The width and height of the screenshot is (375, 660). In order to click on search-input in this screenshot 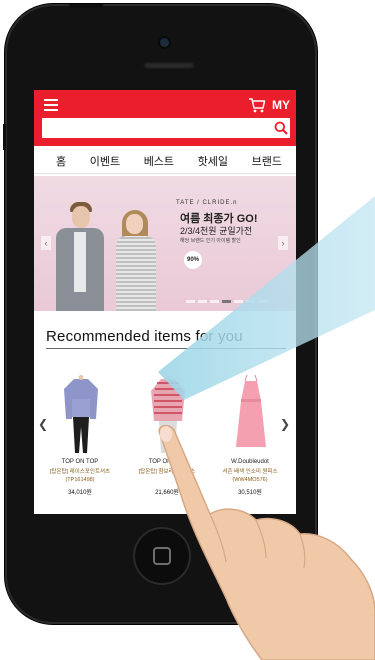, I will do `click(156, 128)`.